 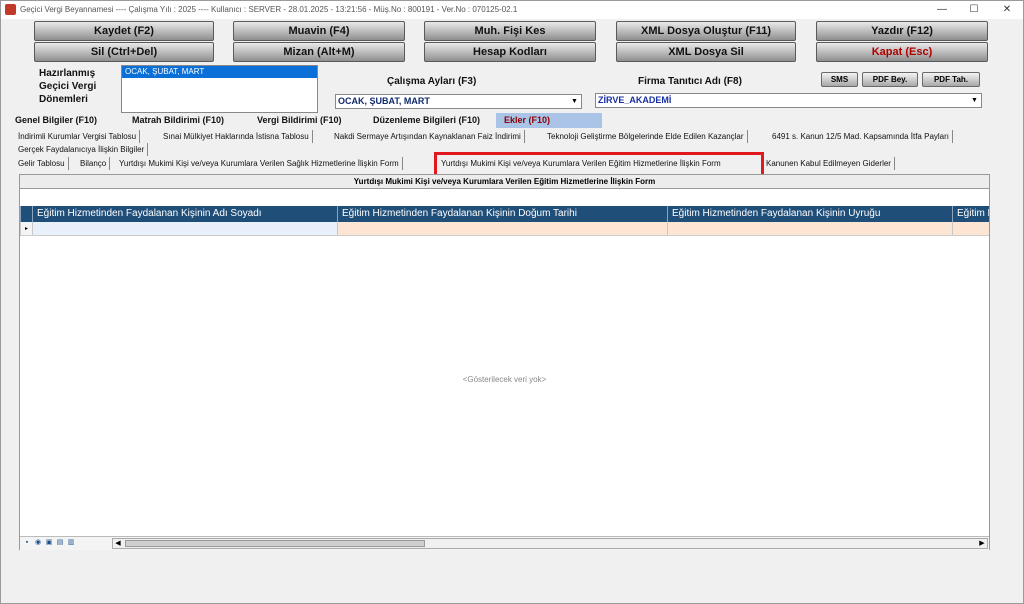 I want to click on scroll-left-icon: ◀, so click(x=118, y=543).